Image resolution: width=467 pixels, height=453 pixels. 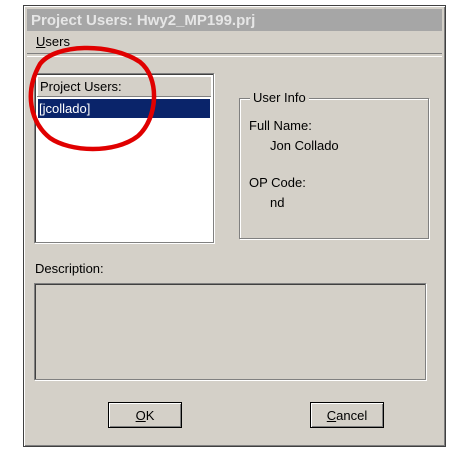 What do you see at coordinates (352, 415) in the screenshot?
I see `cancel-label: ancel` at bounding box center [352, 415].